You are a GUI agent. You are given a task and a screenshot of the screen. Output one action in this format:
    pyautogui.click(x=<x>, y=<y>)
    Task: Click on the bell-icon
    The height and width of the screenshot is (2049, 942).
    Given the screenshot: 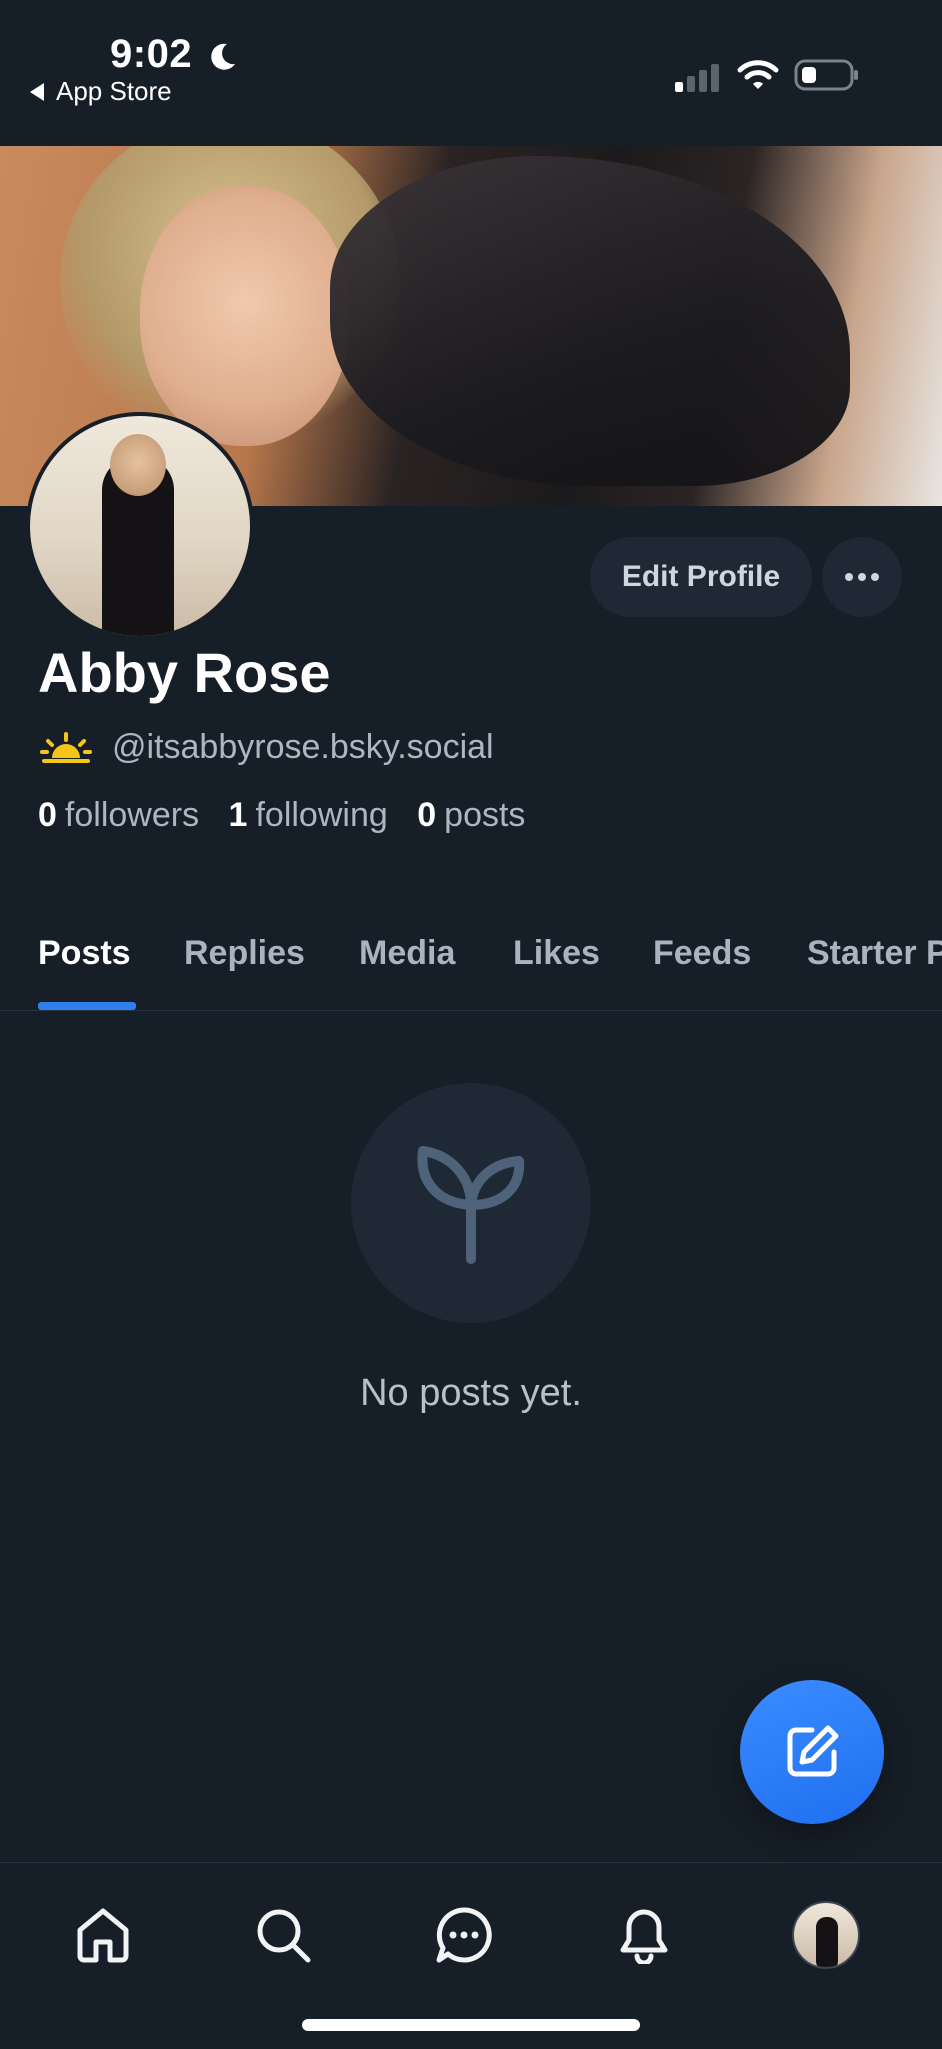 What is the action you would take?
    pyautogui.click(x=644, y=1936)
    